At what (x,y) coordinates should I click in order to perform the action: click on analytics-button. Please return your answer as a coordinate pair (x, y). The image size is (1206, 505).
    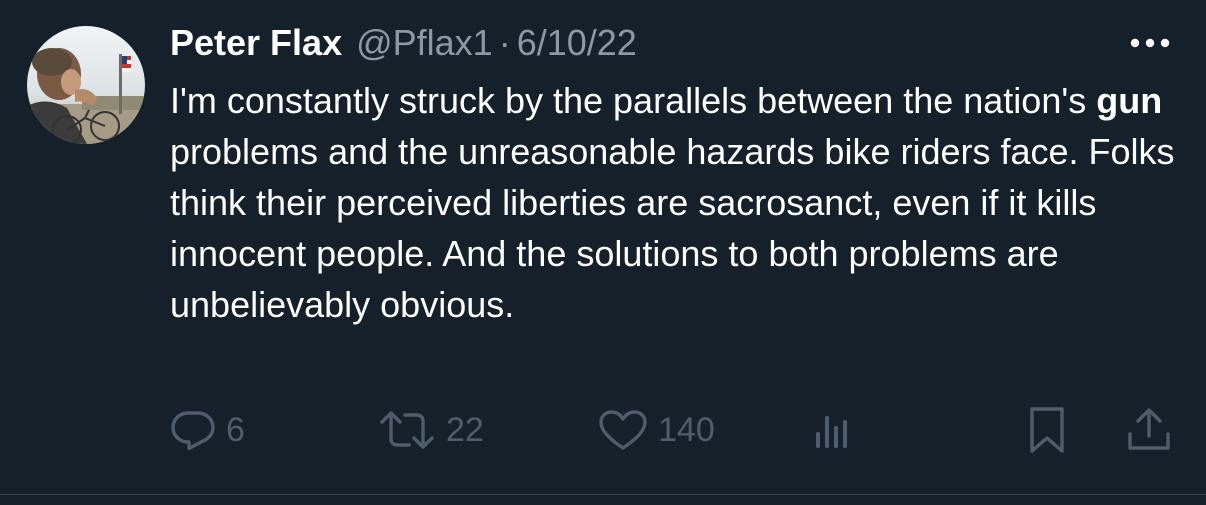
    Looking at the image, I should click on (833, 430).